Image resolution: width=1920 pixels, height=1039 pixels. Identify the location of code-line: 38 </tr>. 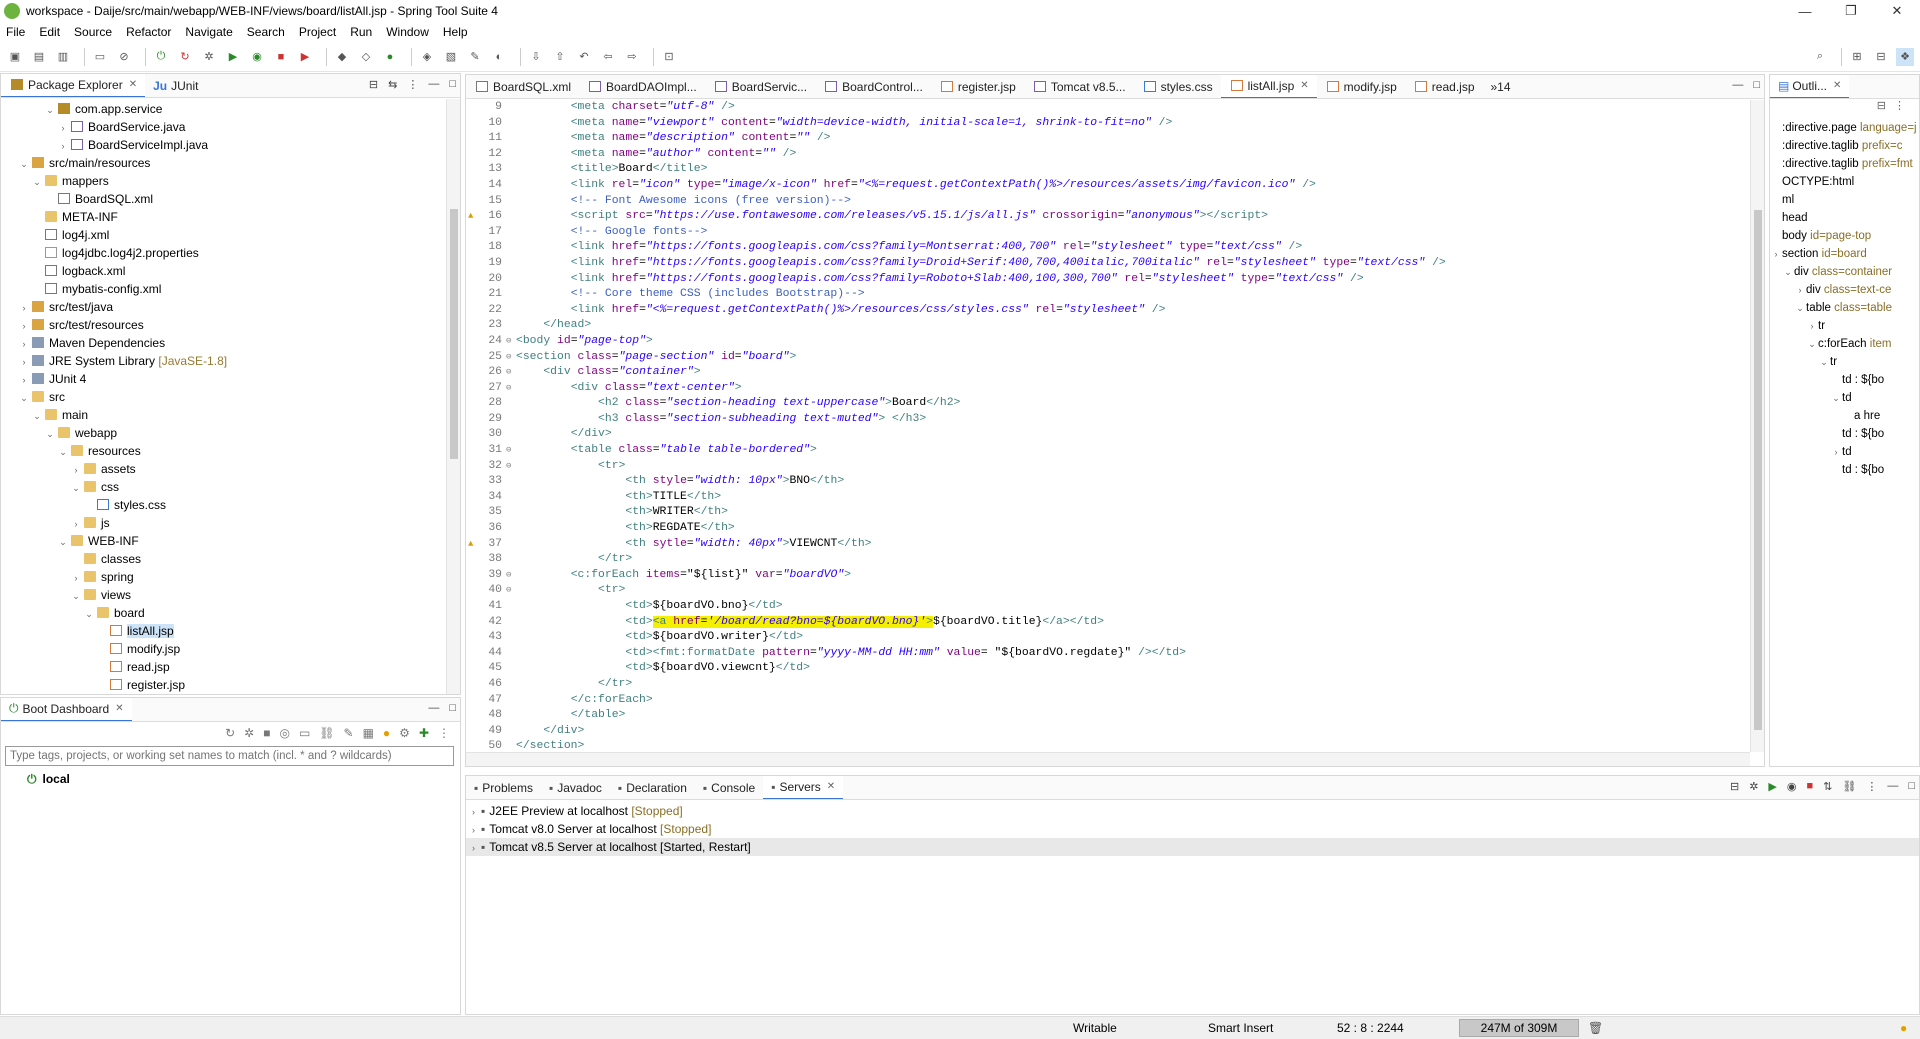
(1108, 560).